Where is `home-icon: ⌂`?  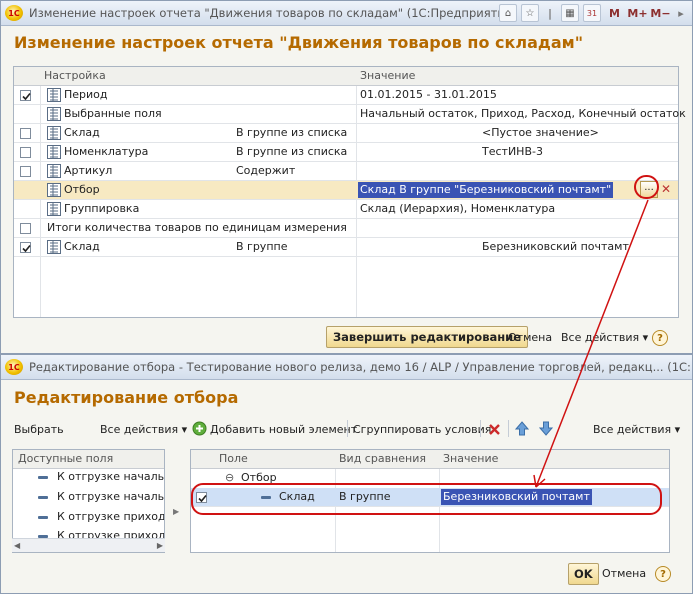 home-icon: ⌂ is located at coordinates (508, 13).